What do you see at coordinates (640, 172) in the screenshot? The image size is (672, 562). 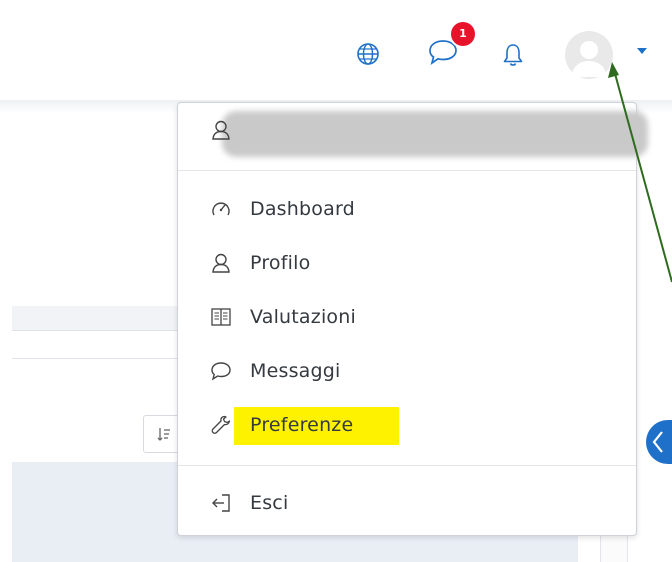 I see `annotation-arrow-icon` at bounding box center [640, 172].